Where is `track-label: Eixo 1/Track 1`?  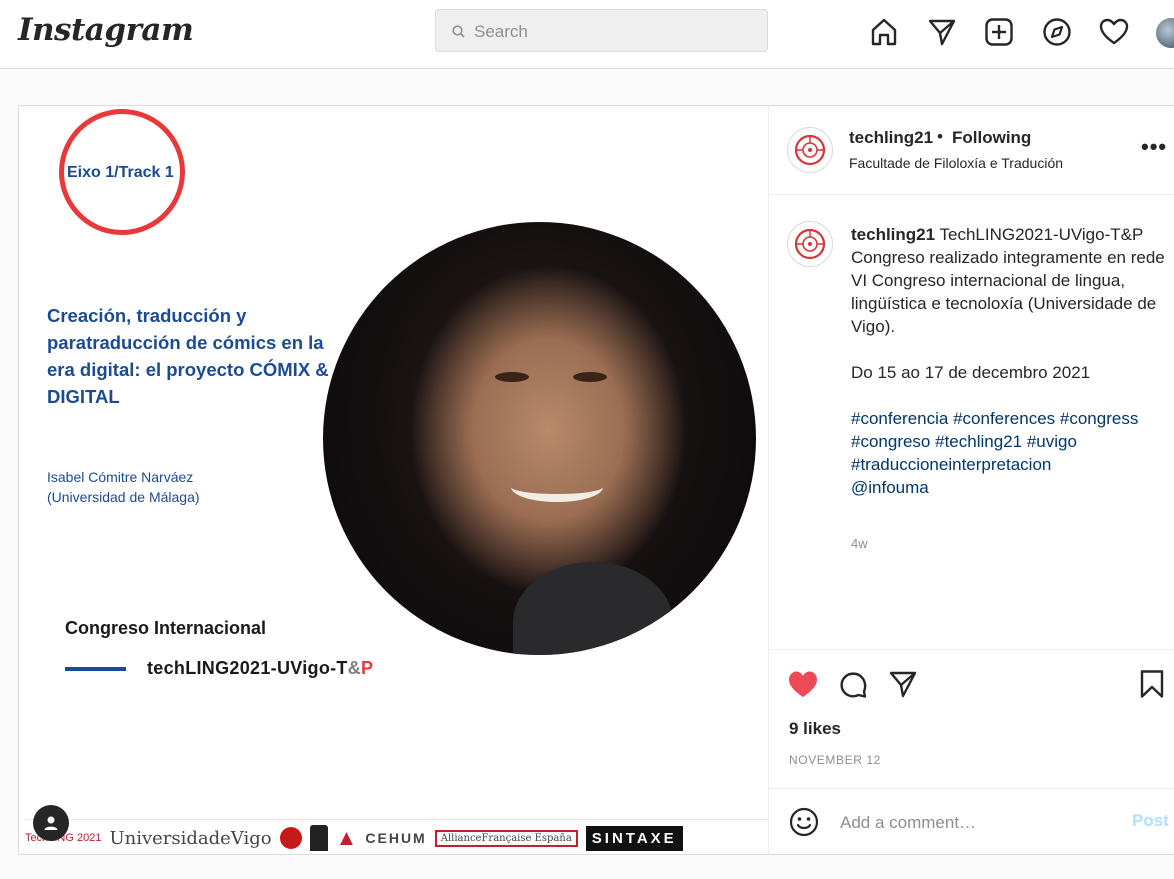 track-label: Eixo 1/Track 1 is located at coordinates (120, 172).